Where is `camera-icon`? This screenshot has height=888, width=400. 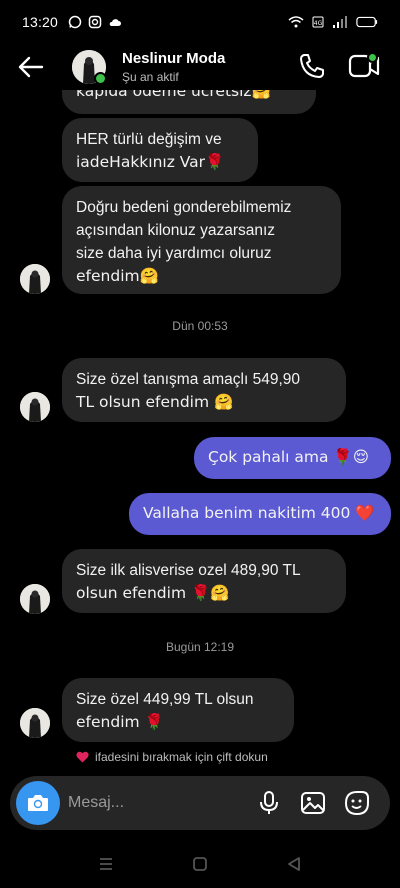
camera-icon is located at coordinates (38, 803).